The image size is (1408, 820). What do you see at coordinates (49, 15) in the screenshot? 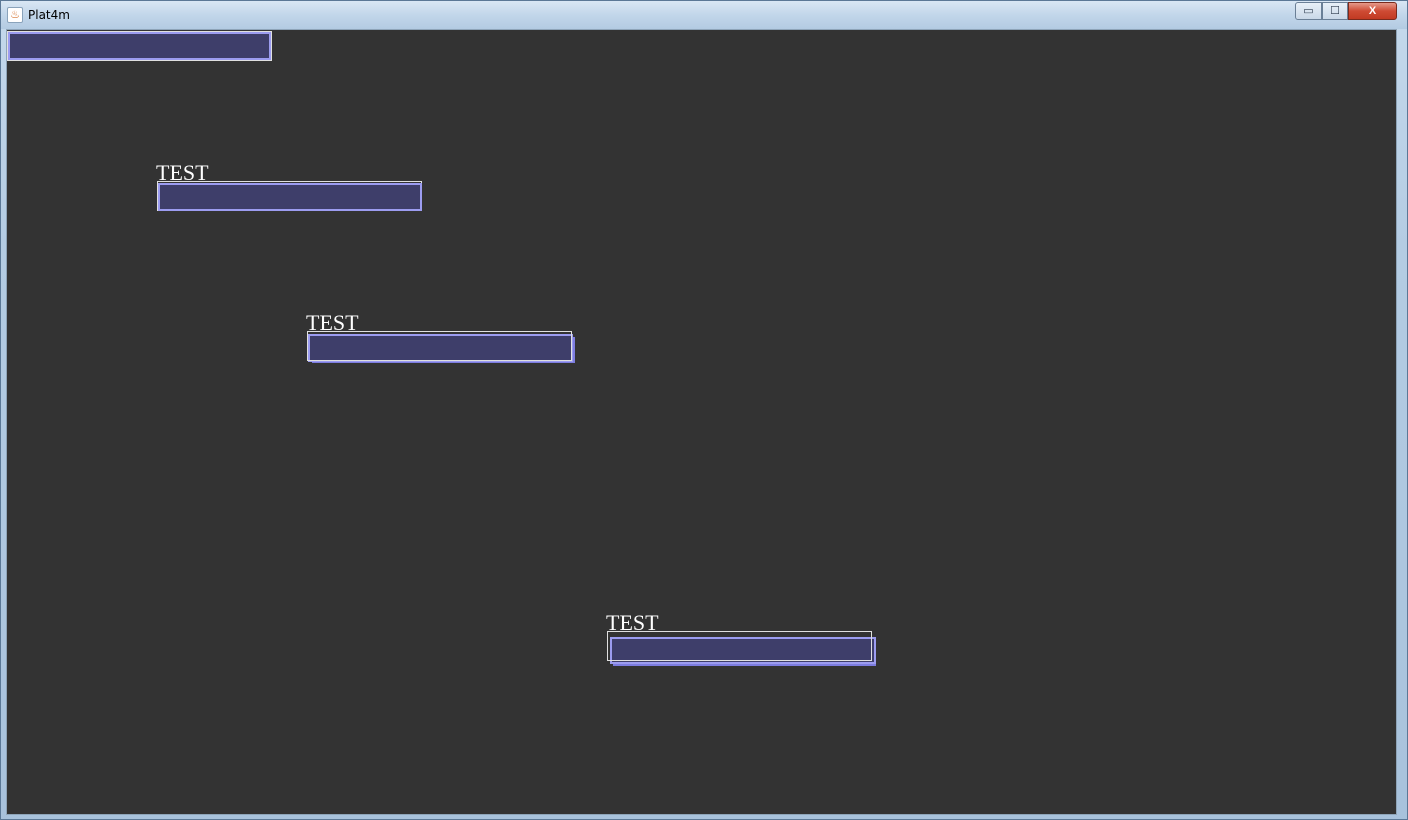
I see `window-title: Plat4m` at bounding box center [49, 15].